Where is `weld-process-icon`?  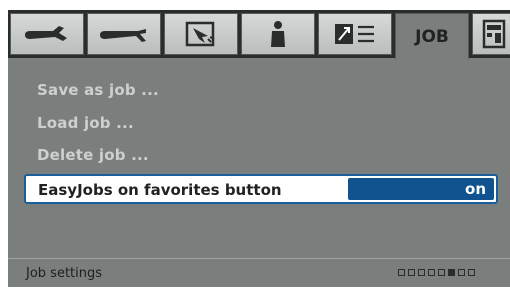 weld-process-icon is located at coordinates (200, 34).